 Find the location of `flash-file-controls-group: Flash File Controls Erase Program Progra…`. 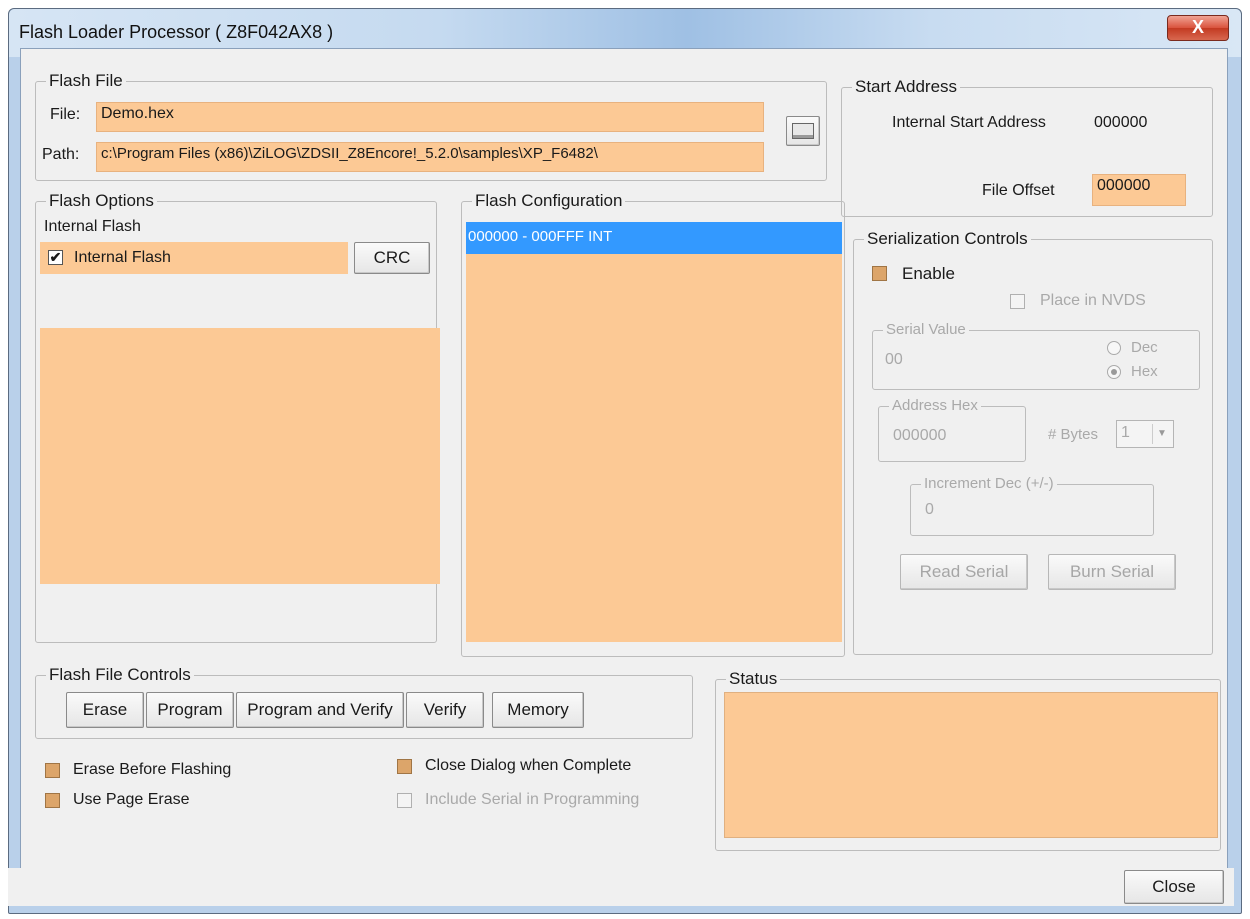

flash-file-controls-group: Flash File Controls Erase Program Progra… is located at coordinates (364, 702).